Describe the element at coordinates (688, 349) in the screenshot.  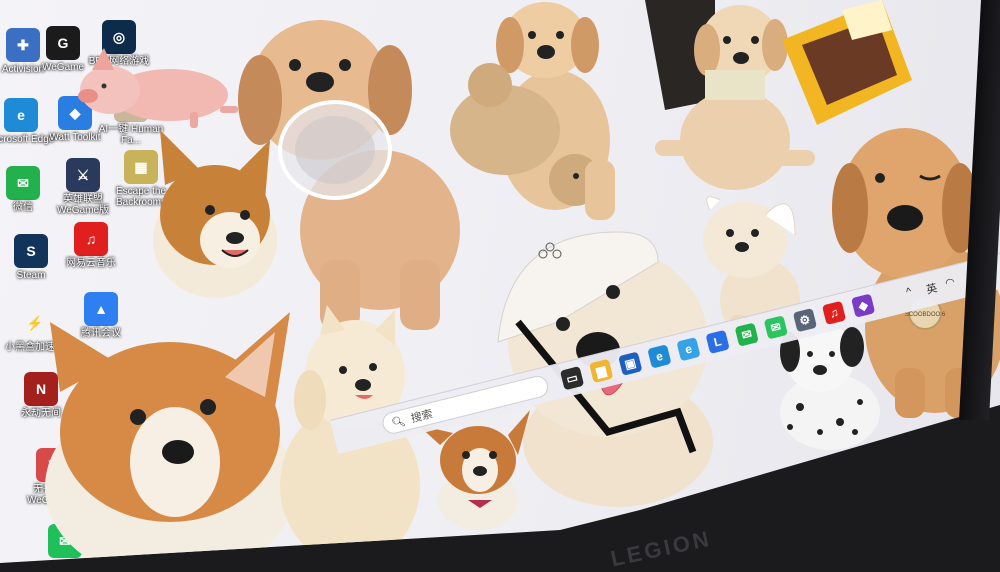
I see `taskbar-tb-e2-icon: e` at that location.